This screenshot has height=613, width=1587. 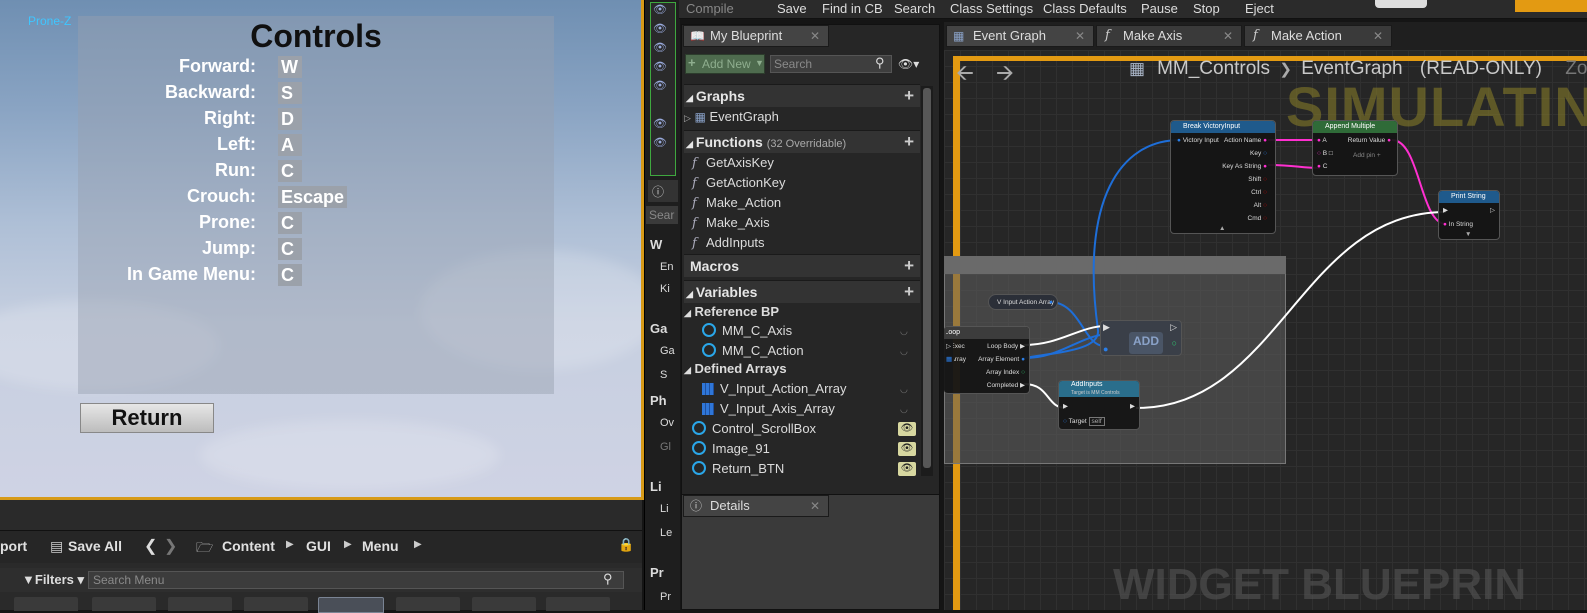 What do you see at coordinates (1096, 421) in the screenshot?
I see `pin-default: self` at bounding box center [1096, 421].